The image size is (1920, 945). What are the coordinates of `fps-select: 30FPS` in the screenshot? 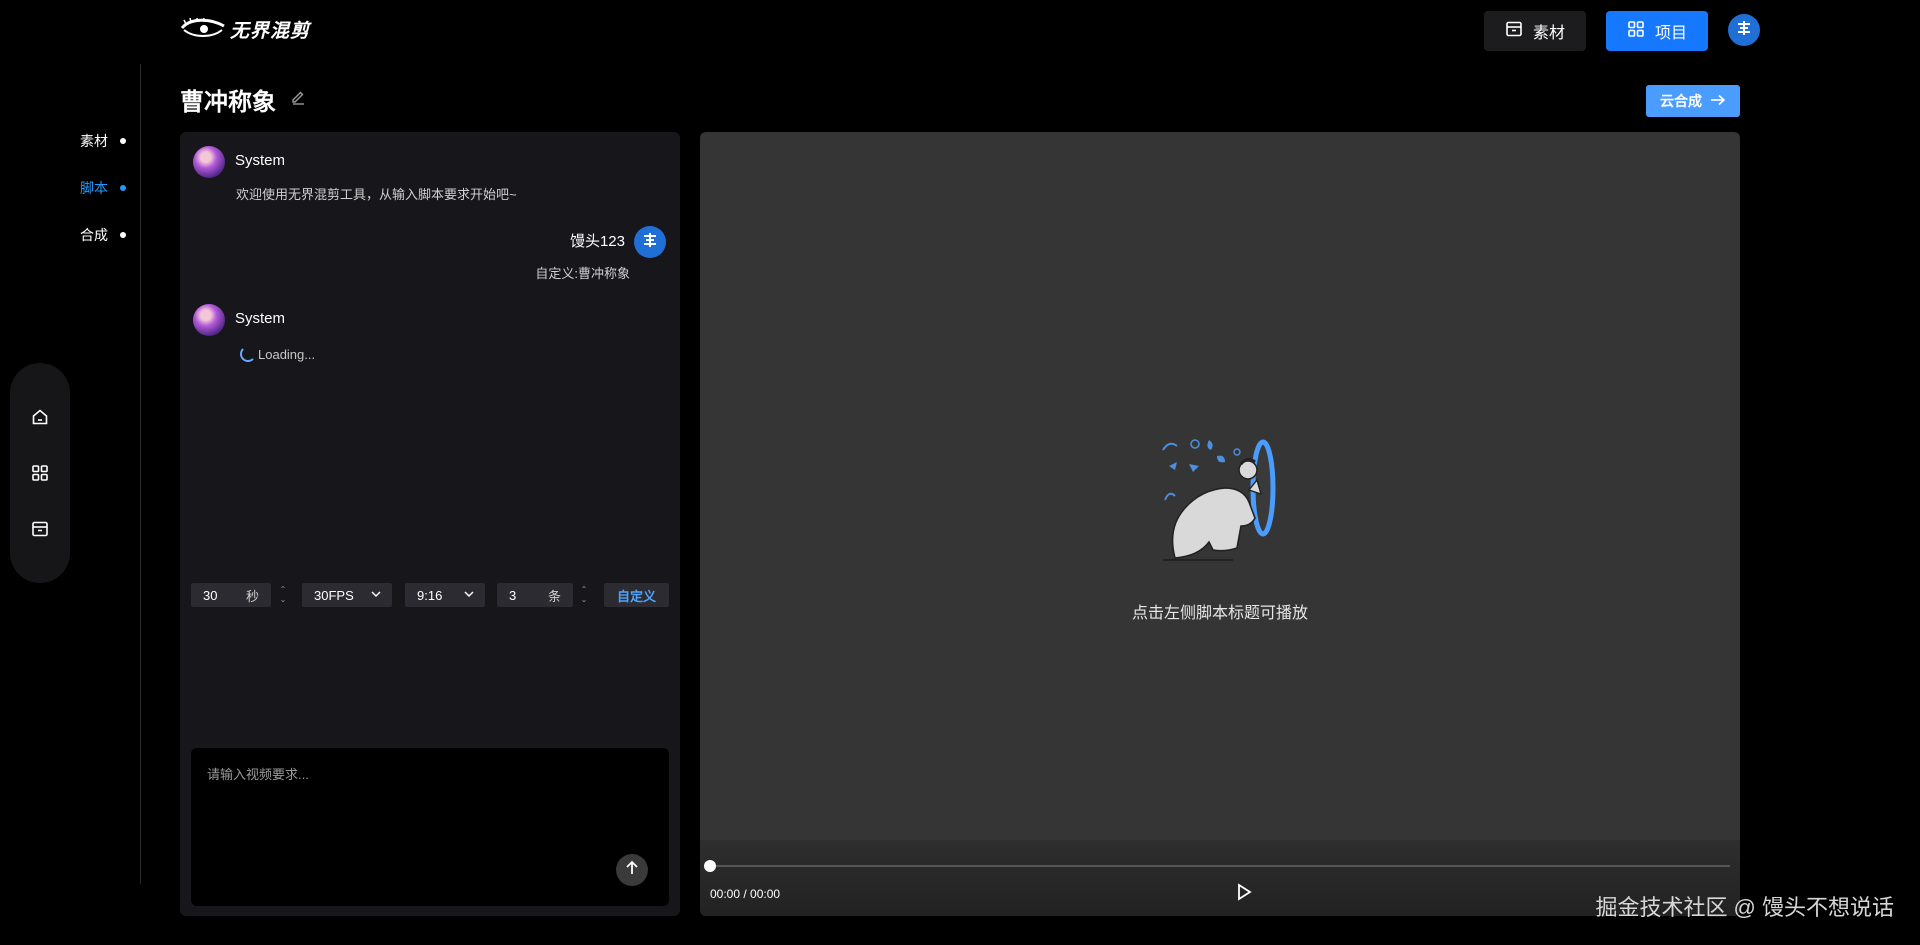 It's located at (347, 595).